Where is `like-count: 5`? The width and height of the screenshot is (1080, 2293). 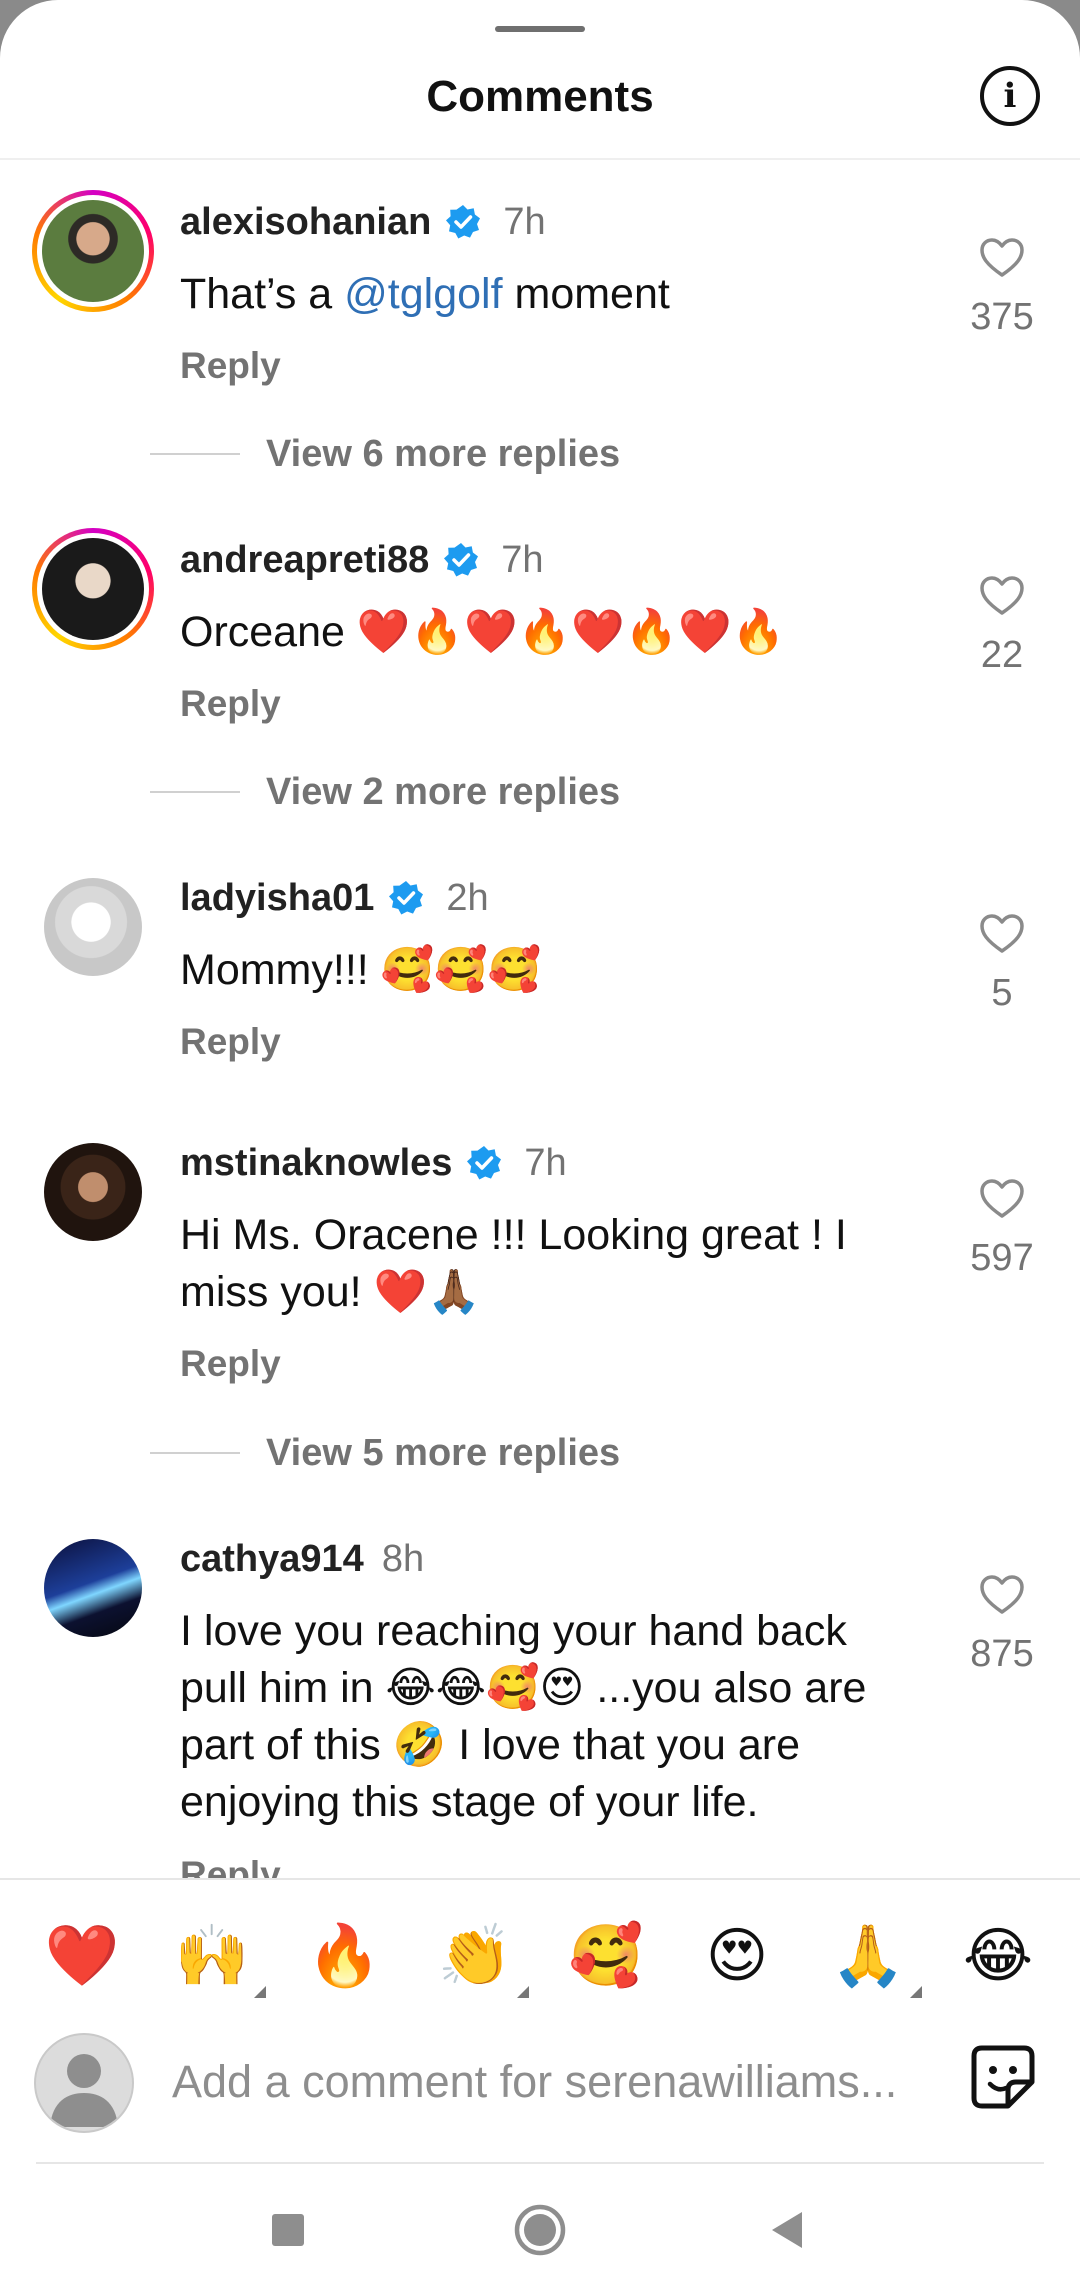 like-count: 5 is located at coordinates (1002, 993).